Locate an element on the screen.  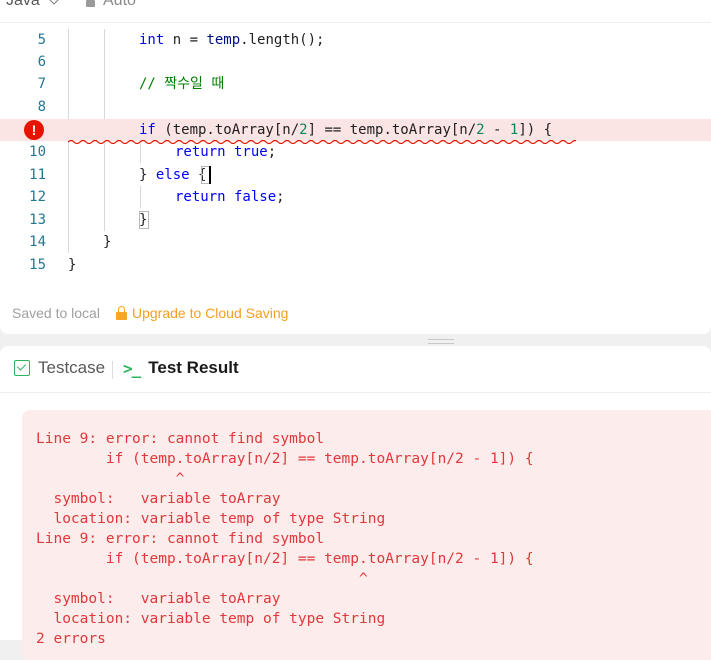
tab-testcase-label: Testcase is located at coordinates (72, 367).